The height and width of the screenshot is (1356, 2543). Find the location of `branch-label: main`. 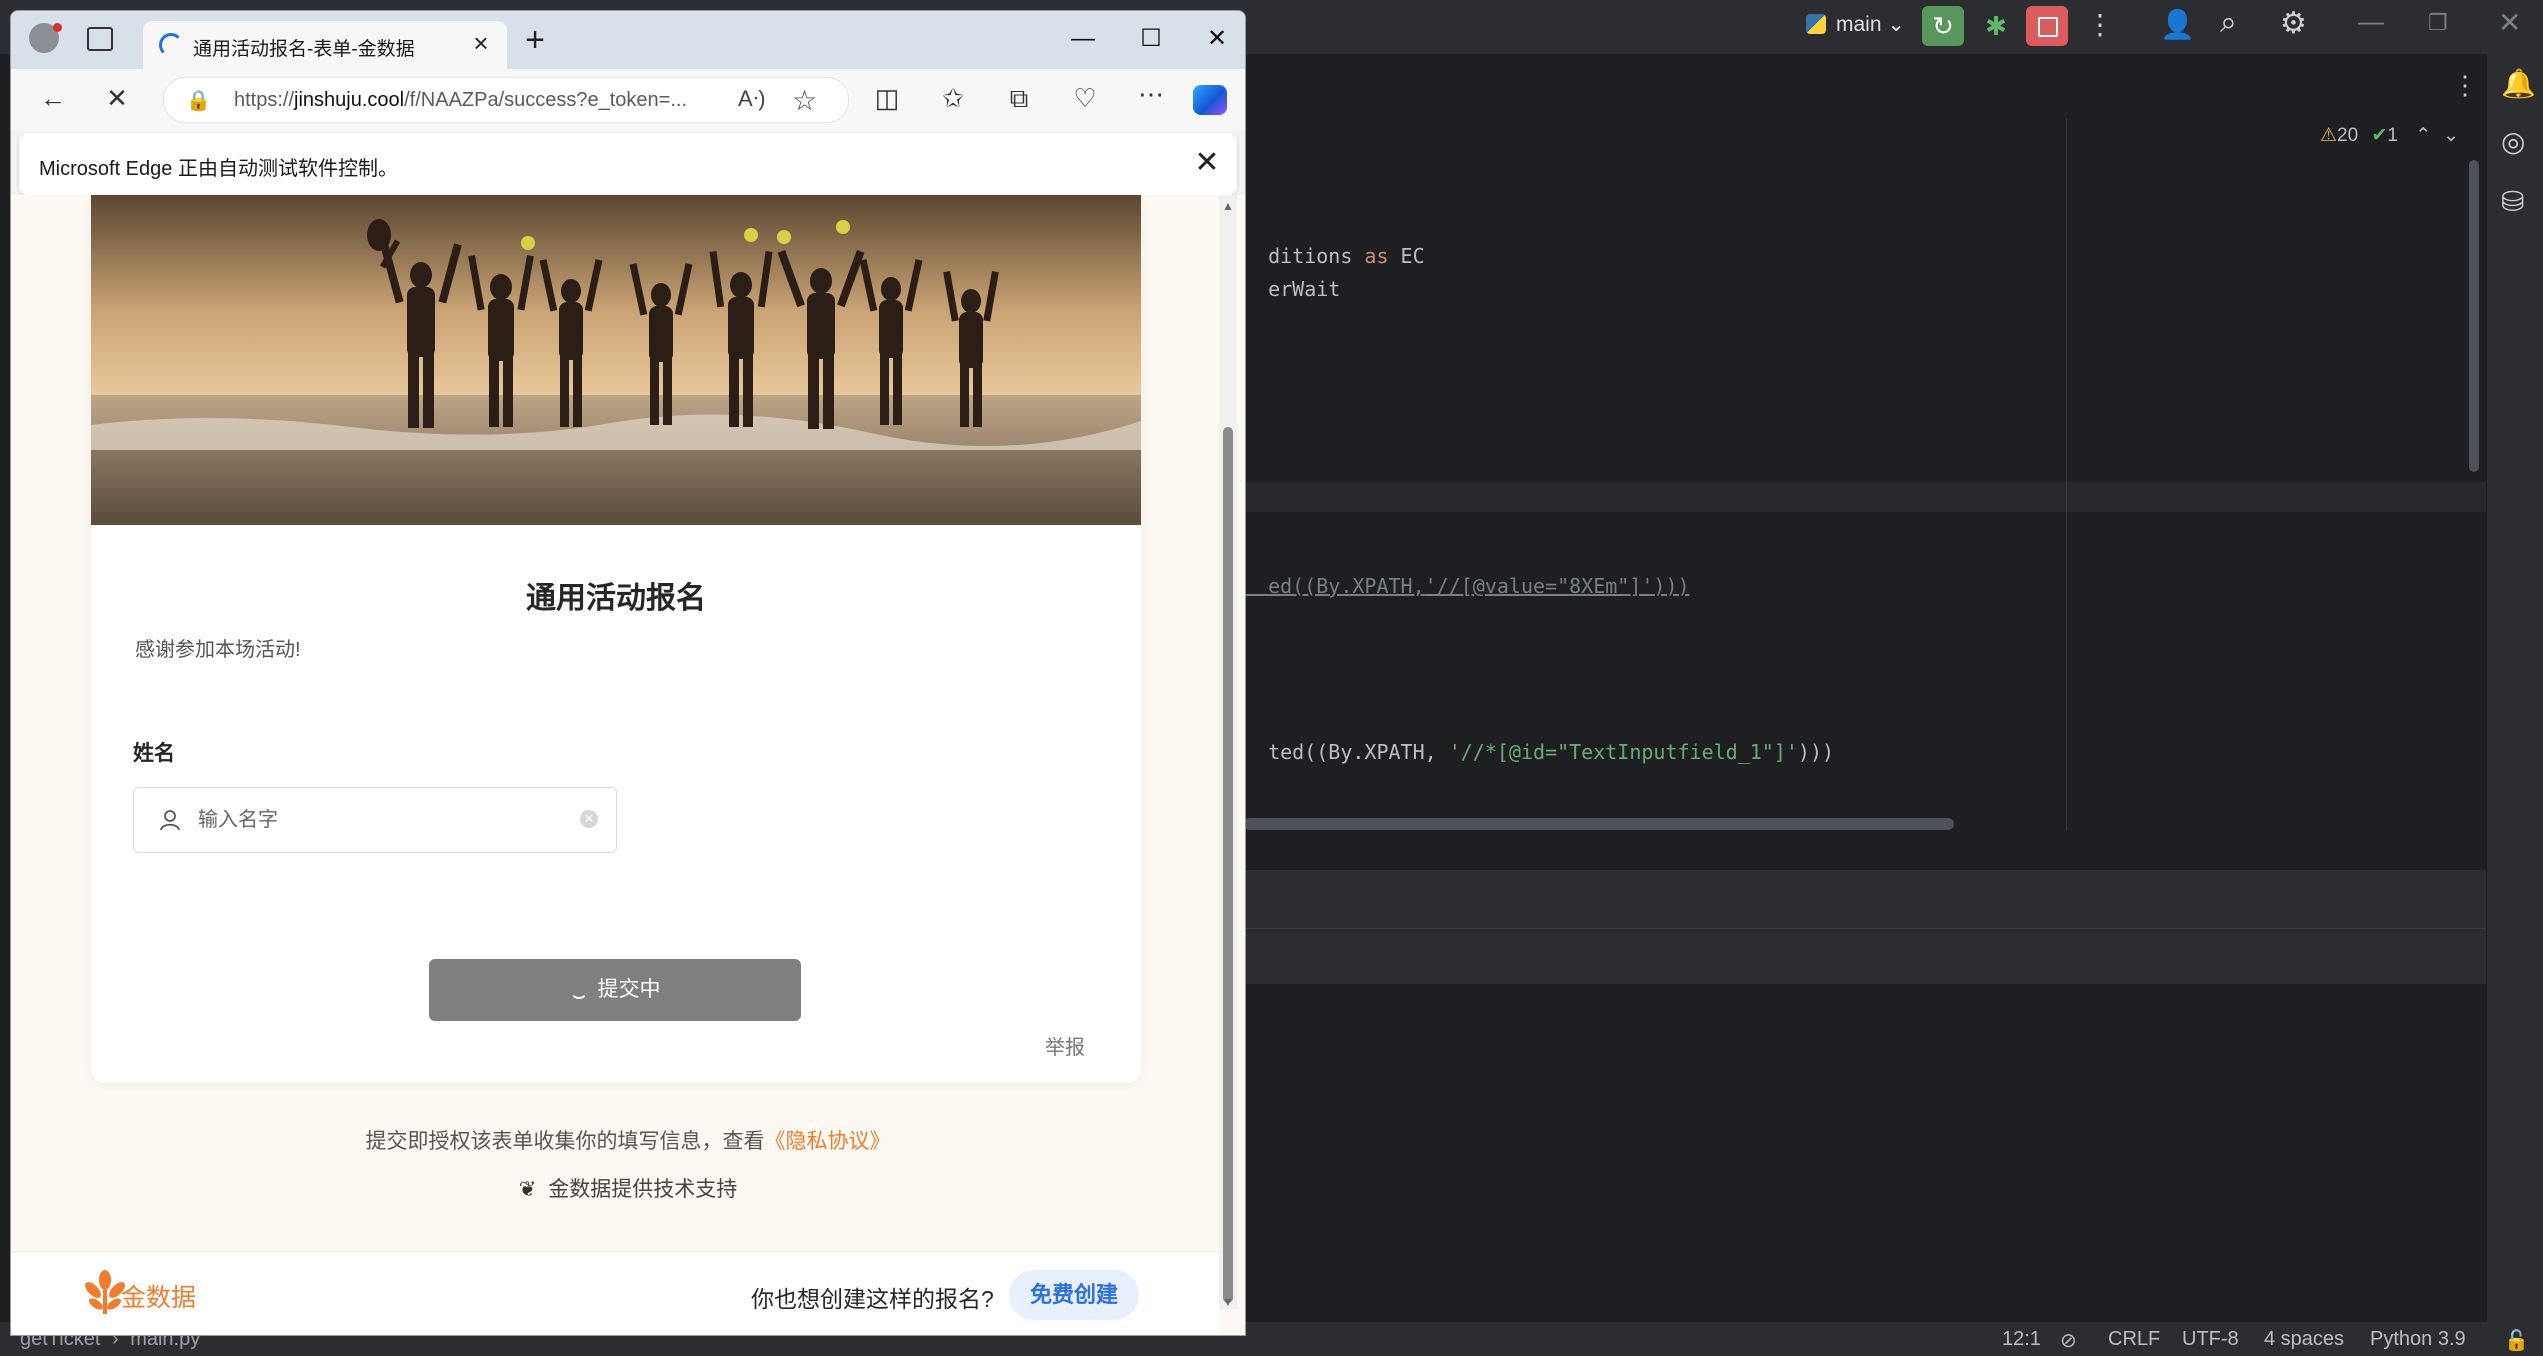

branch-label: main is located at coordinates (1859, 24).